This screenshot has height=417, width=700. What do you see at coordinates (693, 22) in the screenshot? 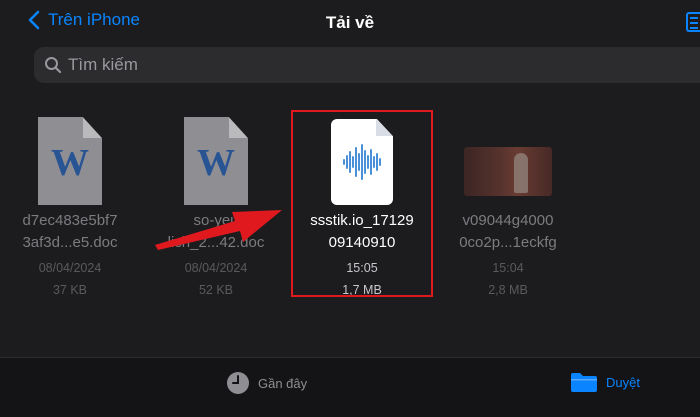
I see `list-menu-icon` at bounding box center [693, 22].